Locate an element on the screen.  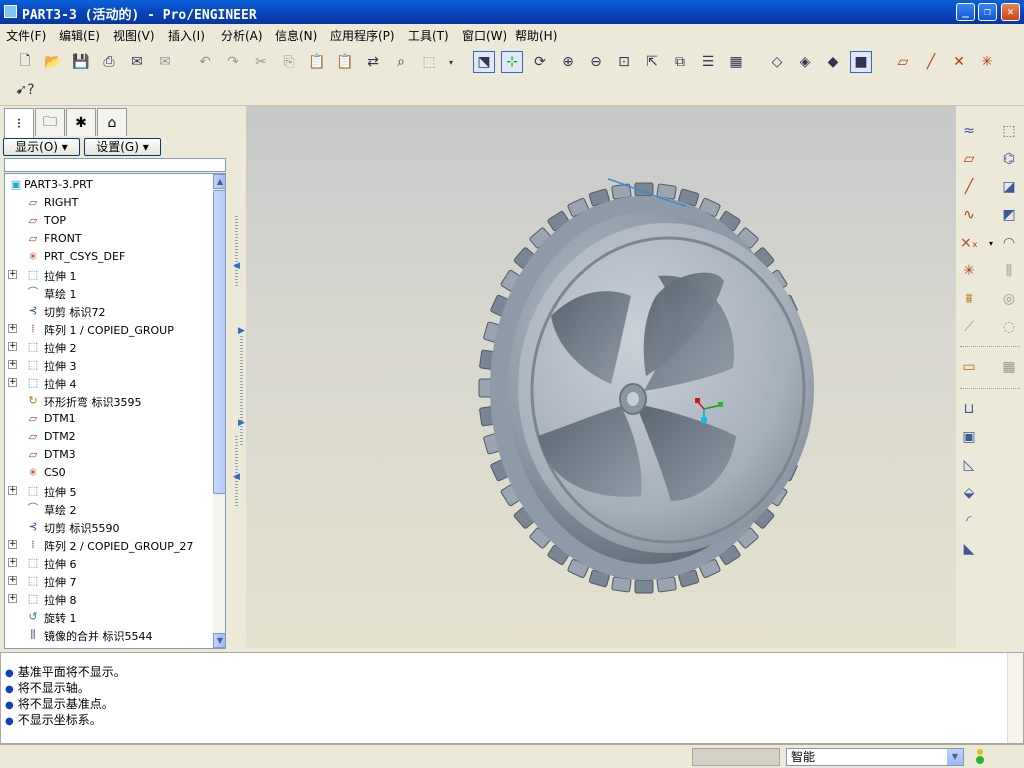
variable-sweep-icon: ◪ is located at coordinates (1009, 187).